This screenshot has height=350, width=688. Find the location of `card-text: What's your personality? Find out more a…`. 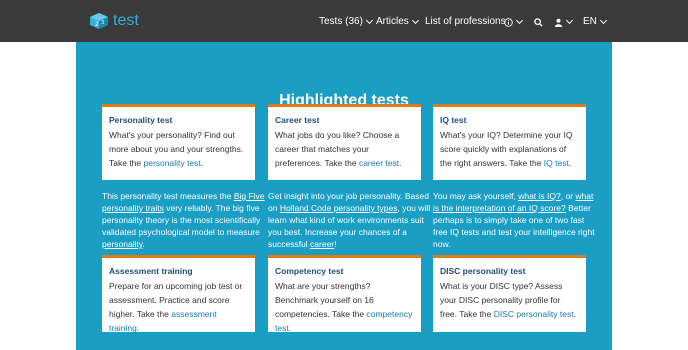

card-text: What's your personality? Find out more a… is located at coordinates (176, 149).